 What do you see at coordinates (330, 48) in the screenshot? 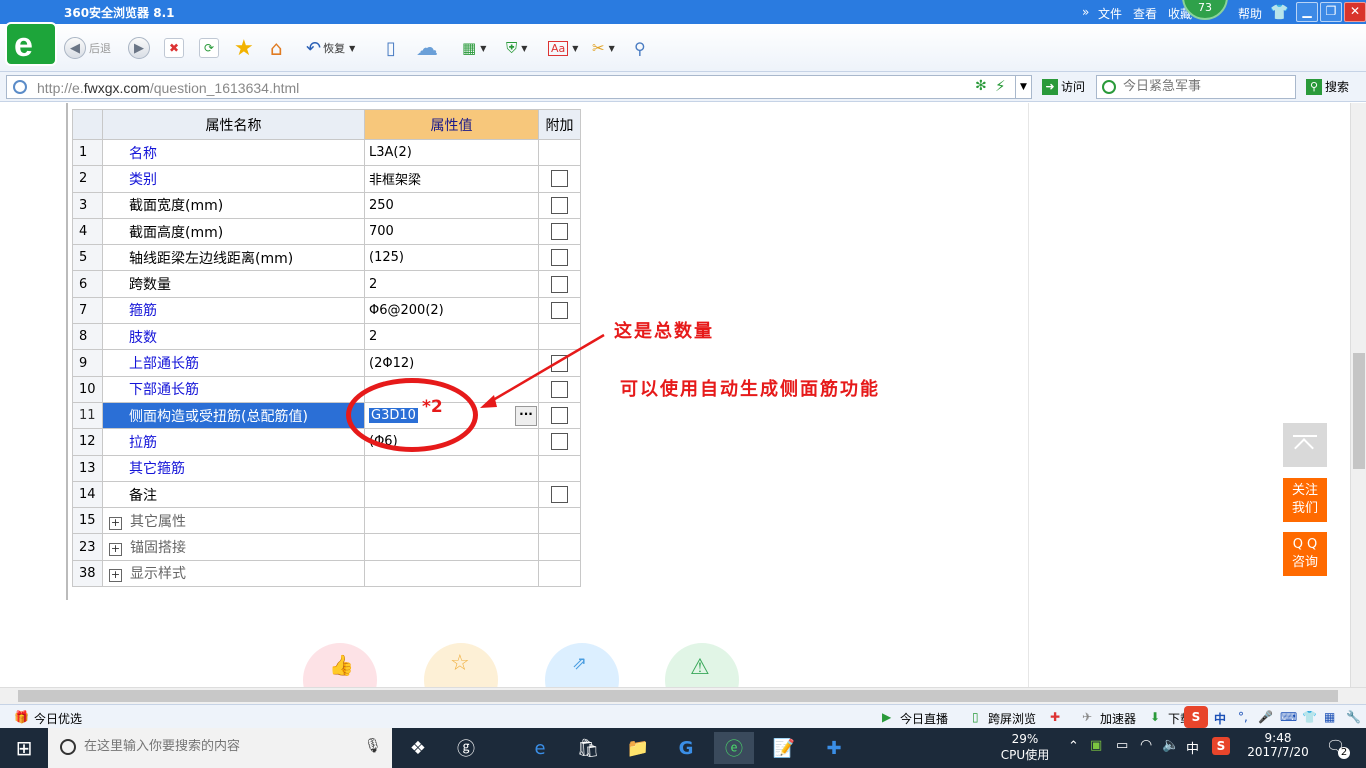
I see `restore-tab-button: ↶ 恢复 ▼` at bounding box center [330, 48].